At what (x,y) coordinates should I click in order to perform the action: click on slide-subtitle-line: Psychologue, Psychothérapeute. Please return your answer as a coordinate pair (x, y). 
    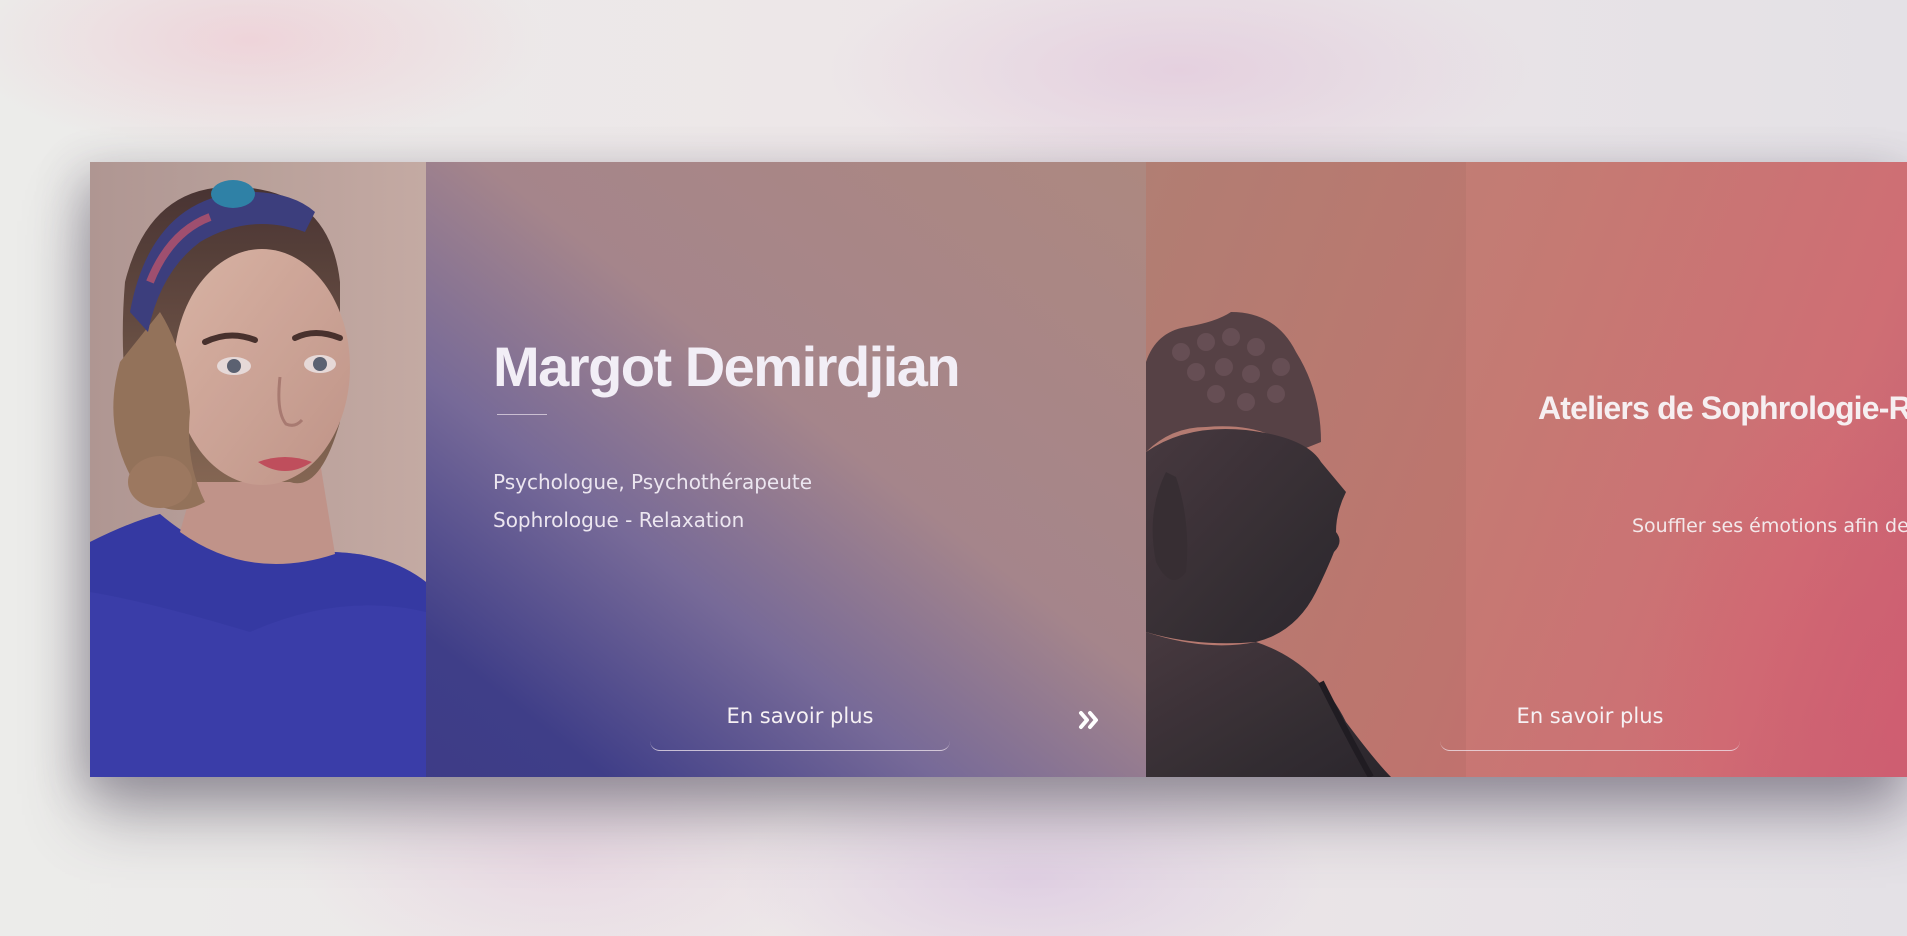
    Looking at the image, I should click on (653, 482).